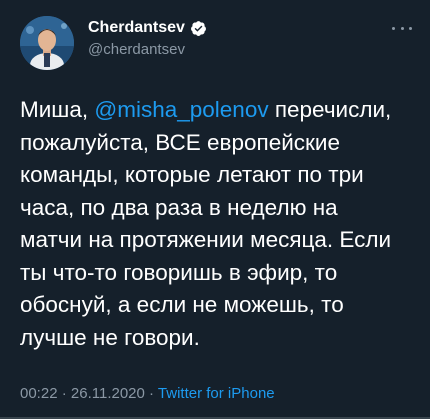 This screenshot has width=430, height=419. What do you see at coordinates (108, 393) in the screenshot?
I see `tweet-date: 26.11.2020` at bounding box center [108, 393].